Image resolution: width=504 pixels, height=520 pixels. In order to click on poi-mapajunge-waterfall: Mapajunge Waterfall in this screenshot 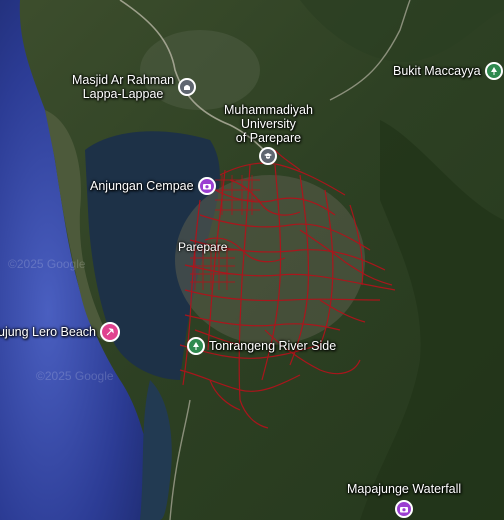, I will do `click(404, 500)`.